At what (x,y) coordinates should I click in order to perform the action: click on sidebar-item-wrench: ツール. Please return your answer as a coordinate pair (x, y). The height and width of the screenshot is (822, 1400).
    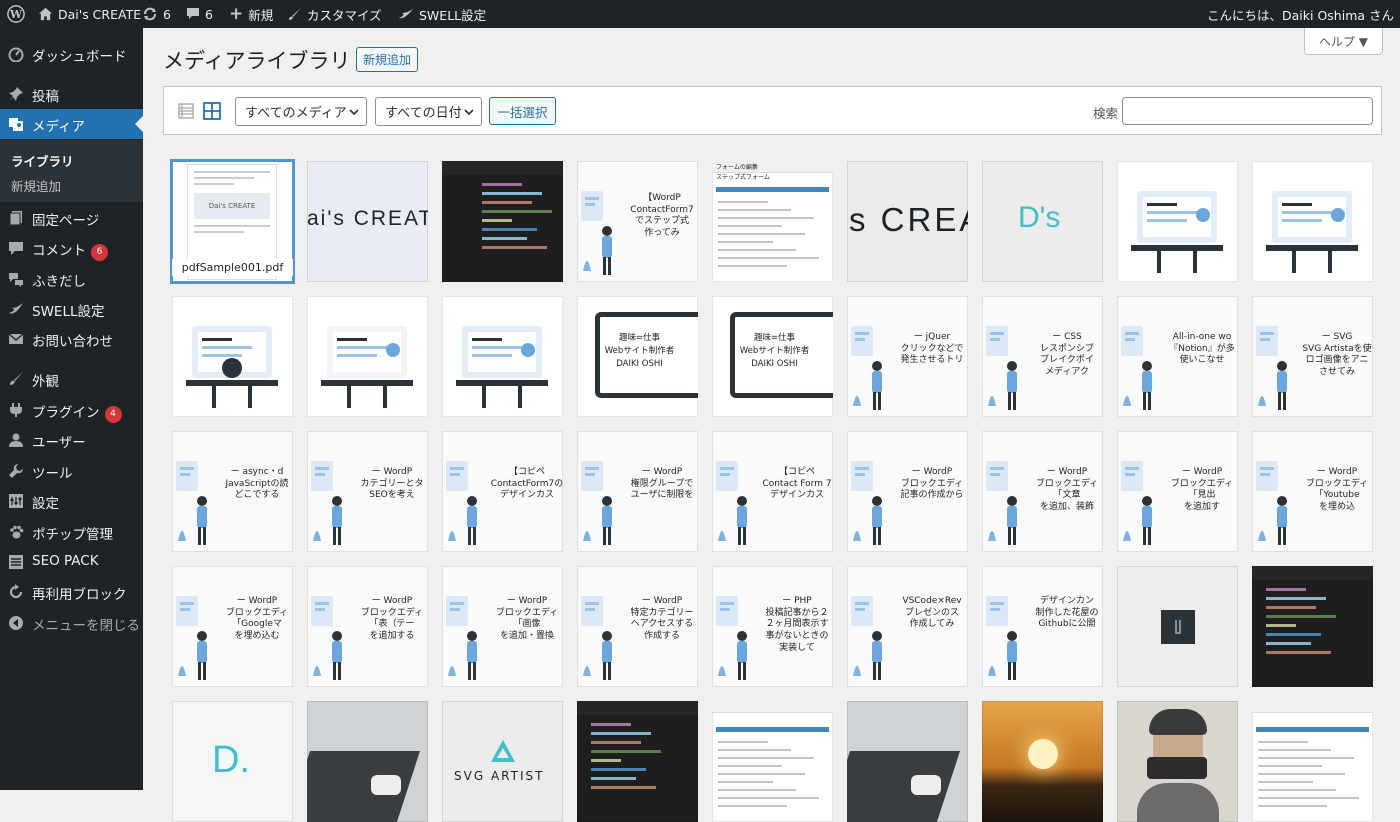
    Looking at the image, I should click on (71, 471).